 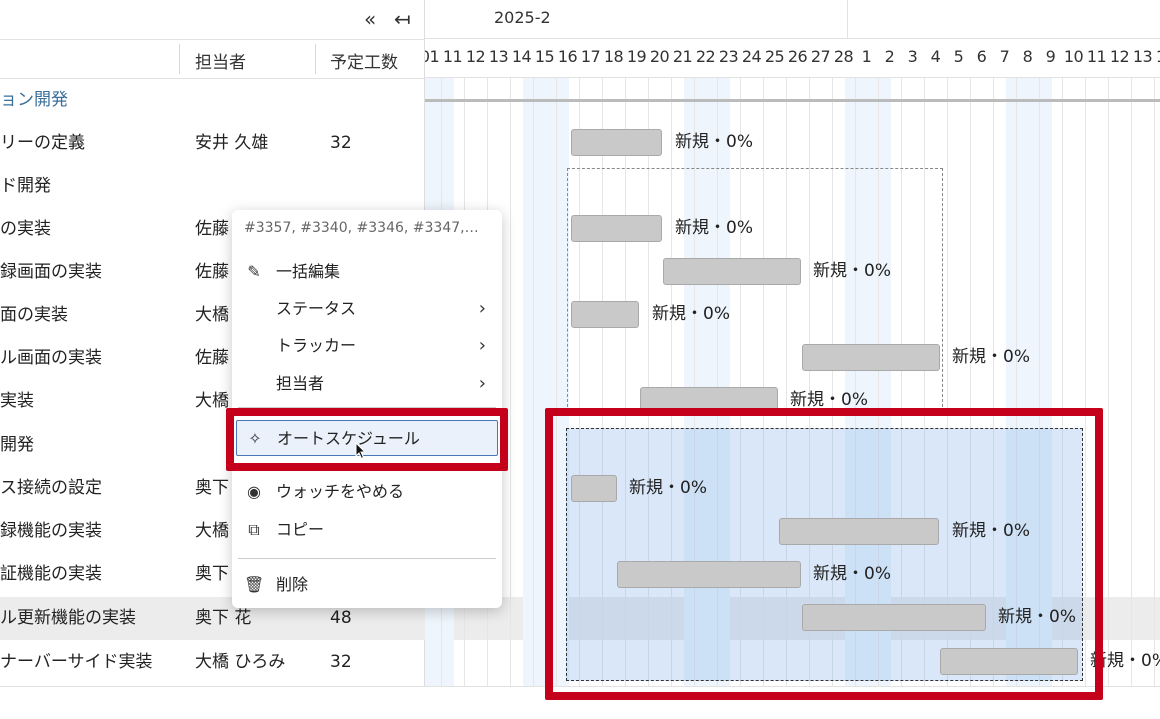 What do you see at coordinates (797, 56) in the screenshot?
I see `day-label: 26` at bounding box center [797, 56].